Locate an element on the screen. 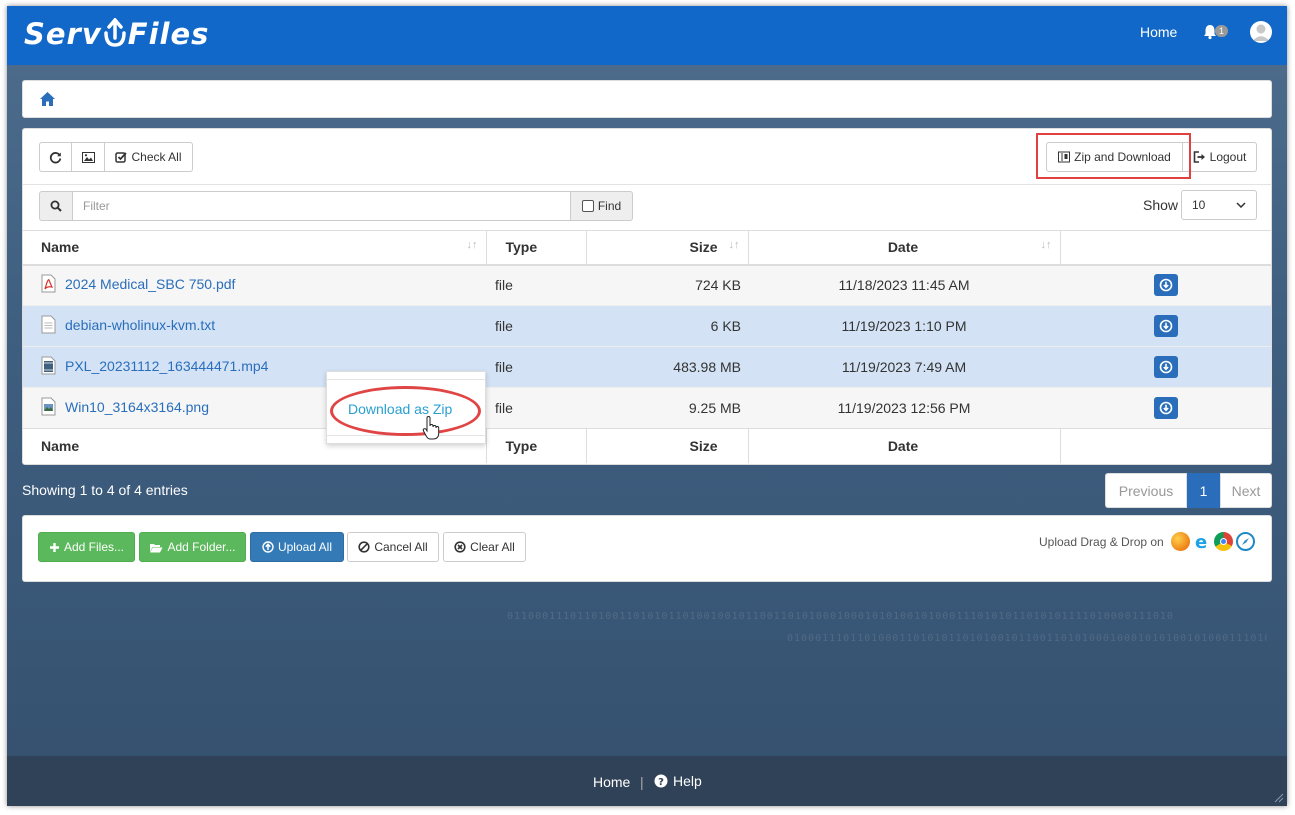 The height and width of the screenshot is (815, 1295). brand-left: Serv is located at coordinates (63, 34).